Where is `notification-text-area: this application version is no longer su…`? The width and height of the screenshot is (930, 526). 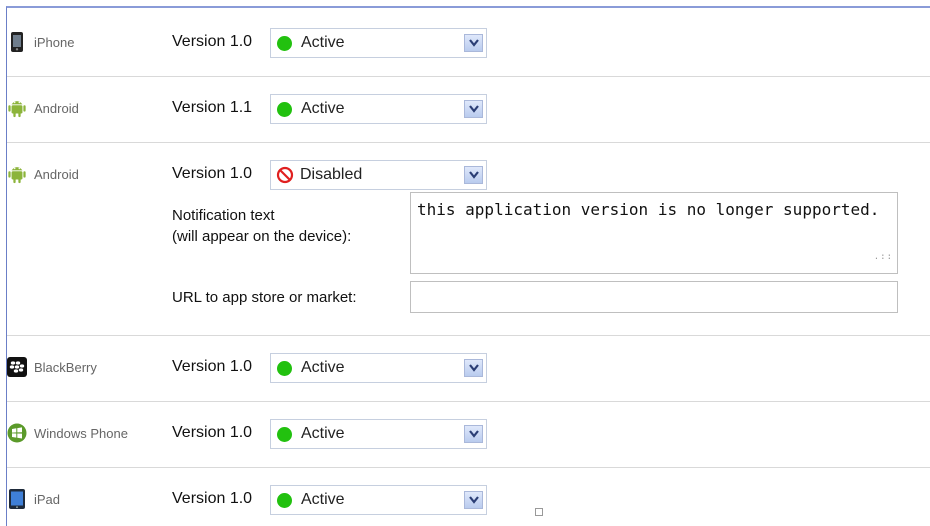 notification-text-area: this application version is no longer su… is located at coordinates (654, 233).